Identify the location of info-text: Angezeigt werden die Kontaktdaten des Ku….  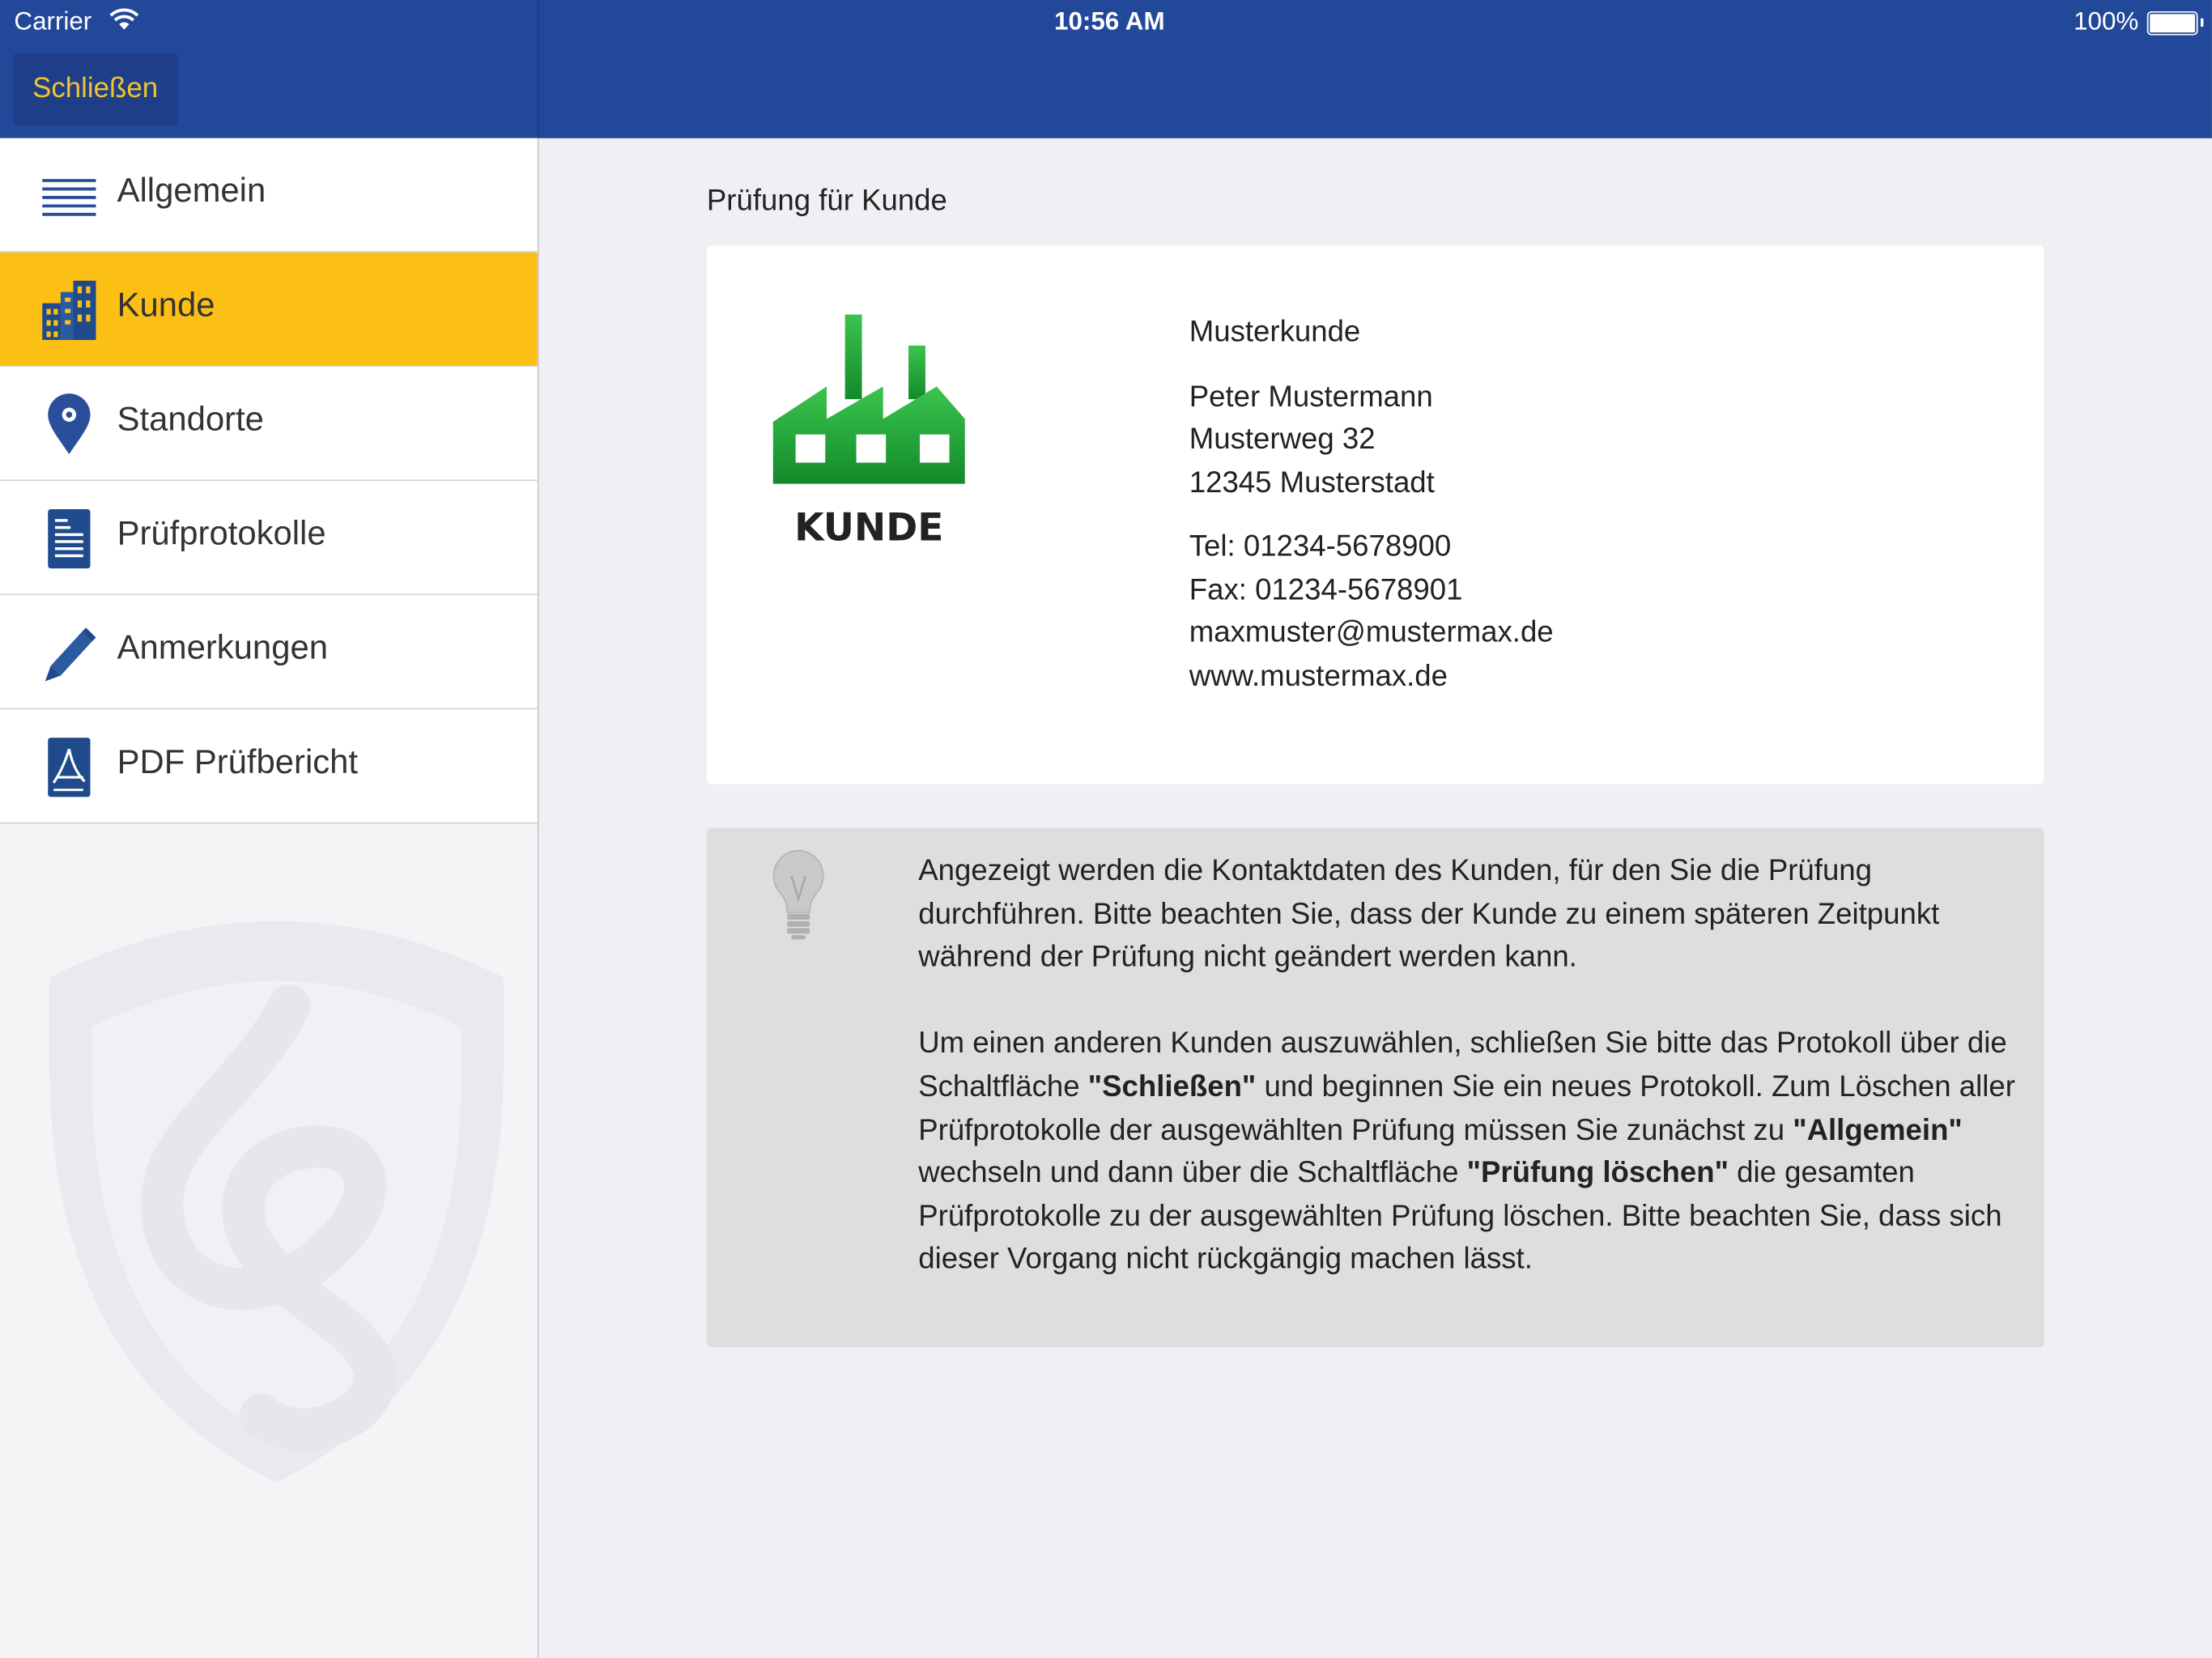
(1472, 1066).